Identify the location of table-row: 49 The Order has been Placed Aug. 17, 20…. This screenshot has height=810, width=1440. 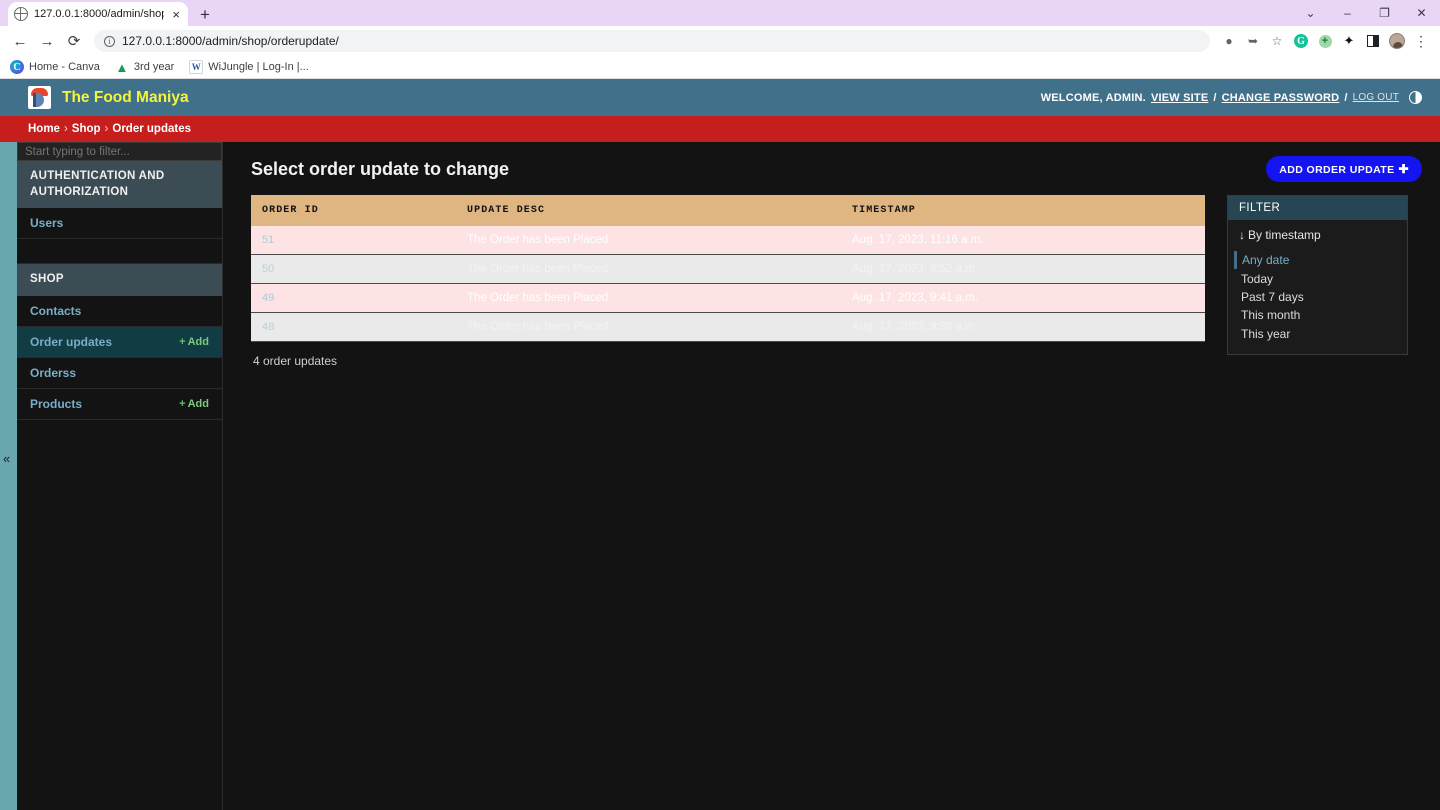
(728, 298).